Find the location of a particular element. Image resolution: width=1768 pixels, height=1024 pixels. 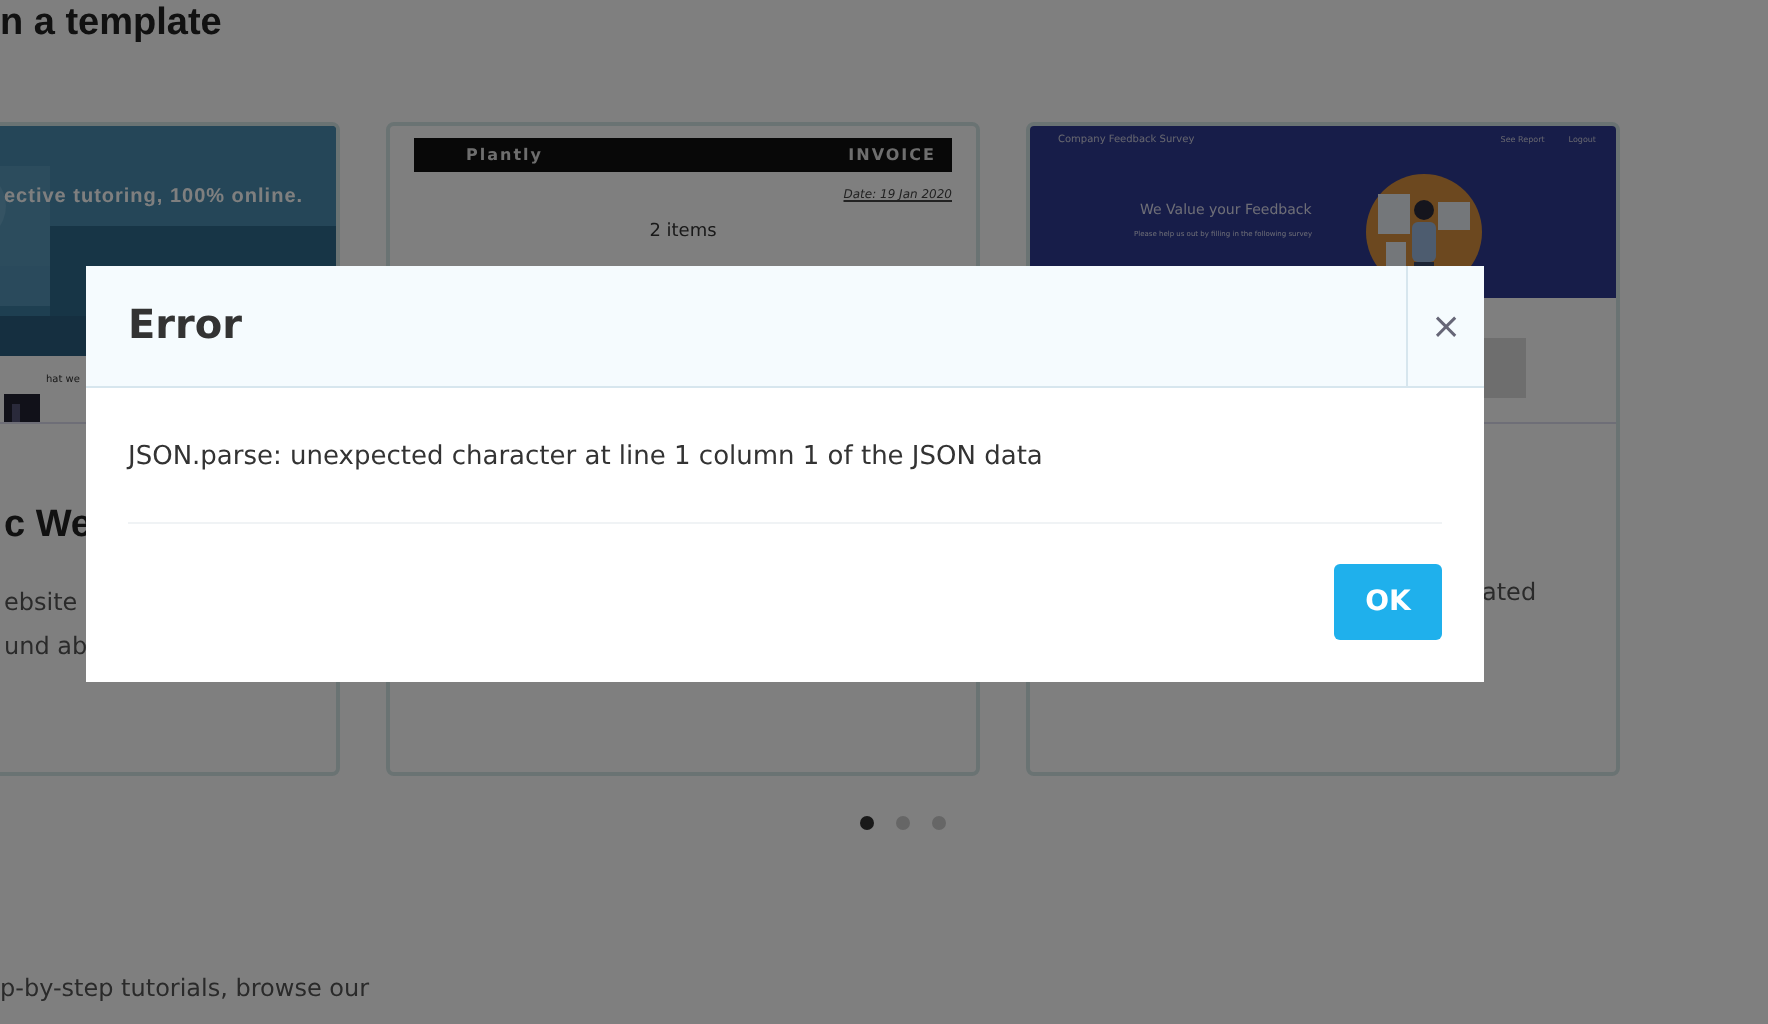

thumbnail-icon is located at coordinates (22, 408).